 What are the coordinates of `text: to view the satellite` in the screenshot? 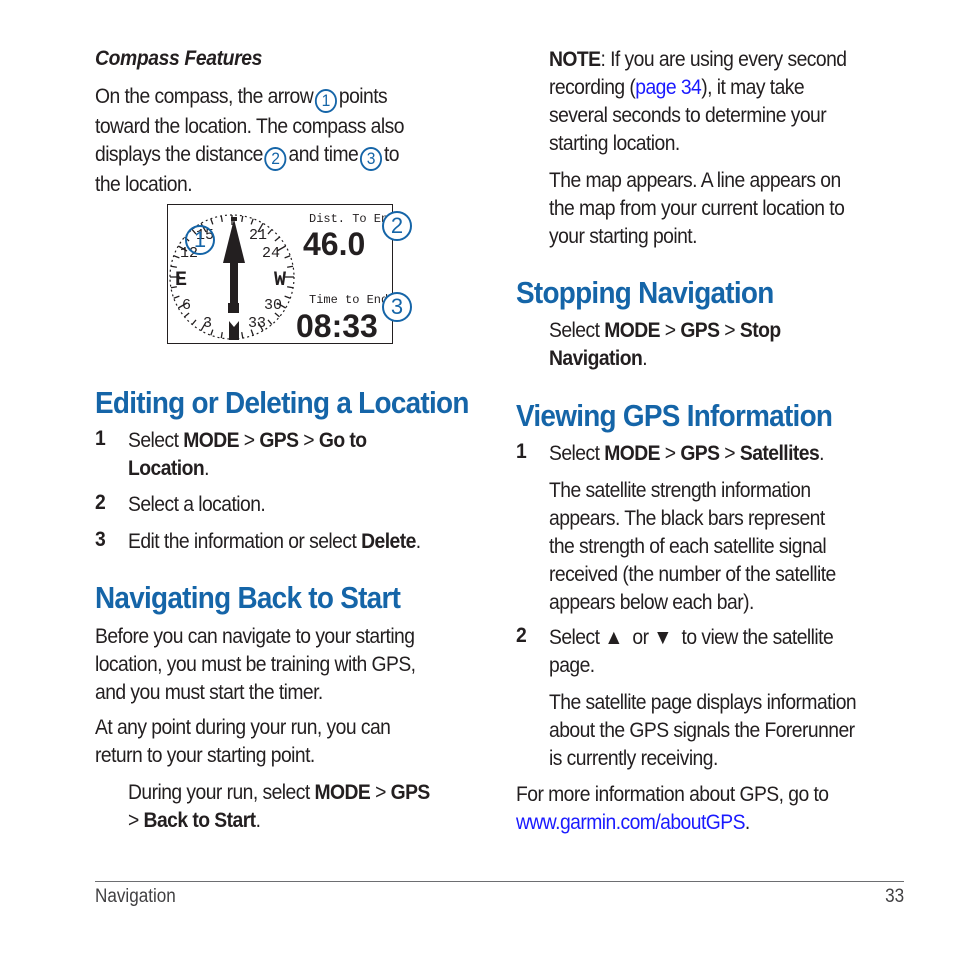 It's located at (752, 637).